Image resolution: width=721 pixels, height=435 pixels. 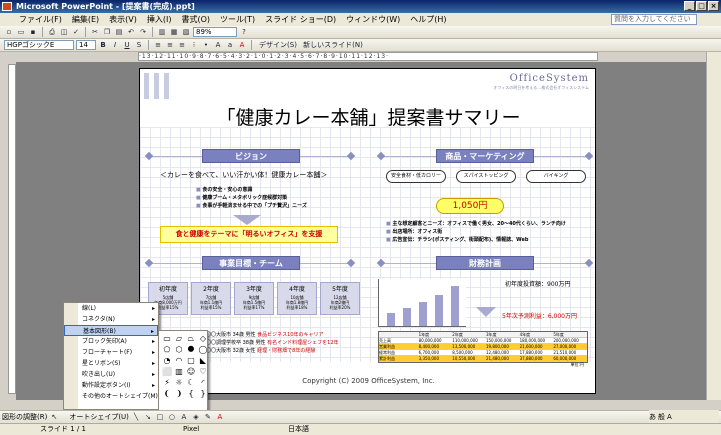 What do you see at coordinates (206, 45) in the screenshot?
I see `bullets-icon: •` at bounding box center [206, 45].